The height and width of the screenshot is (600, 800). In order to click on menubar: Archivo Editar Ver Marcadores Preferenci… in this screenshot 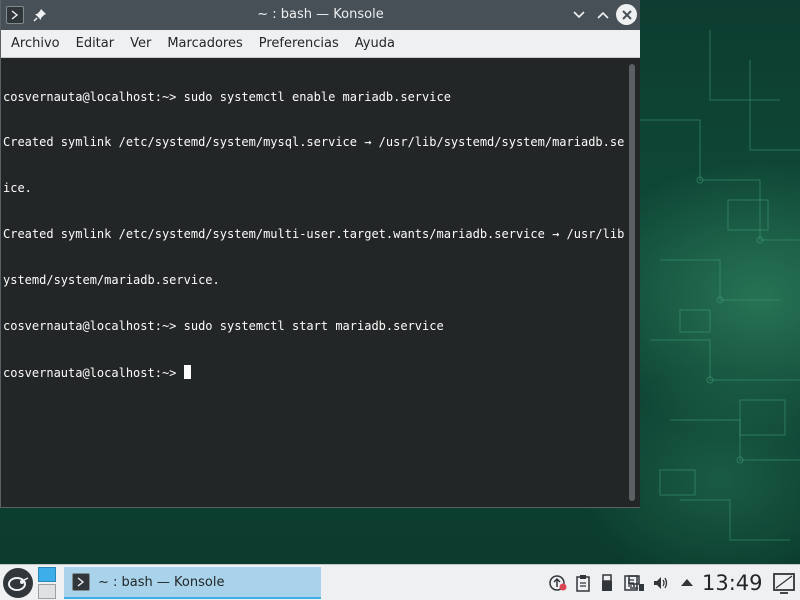, I will do `click(320, 44)`.